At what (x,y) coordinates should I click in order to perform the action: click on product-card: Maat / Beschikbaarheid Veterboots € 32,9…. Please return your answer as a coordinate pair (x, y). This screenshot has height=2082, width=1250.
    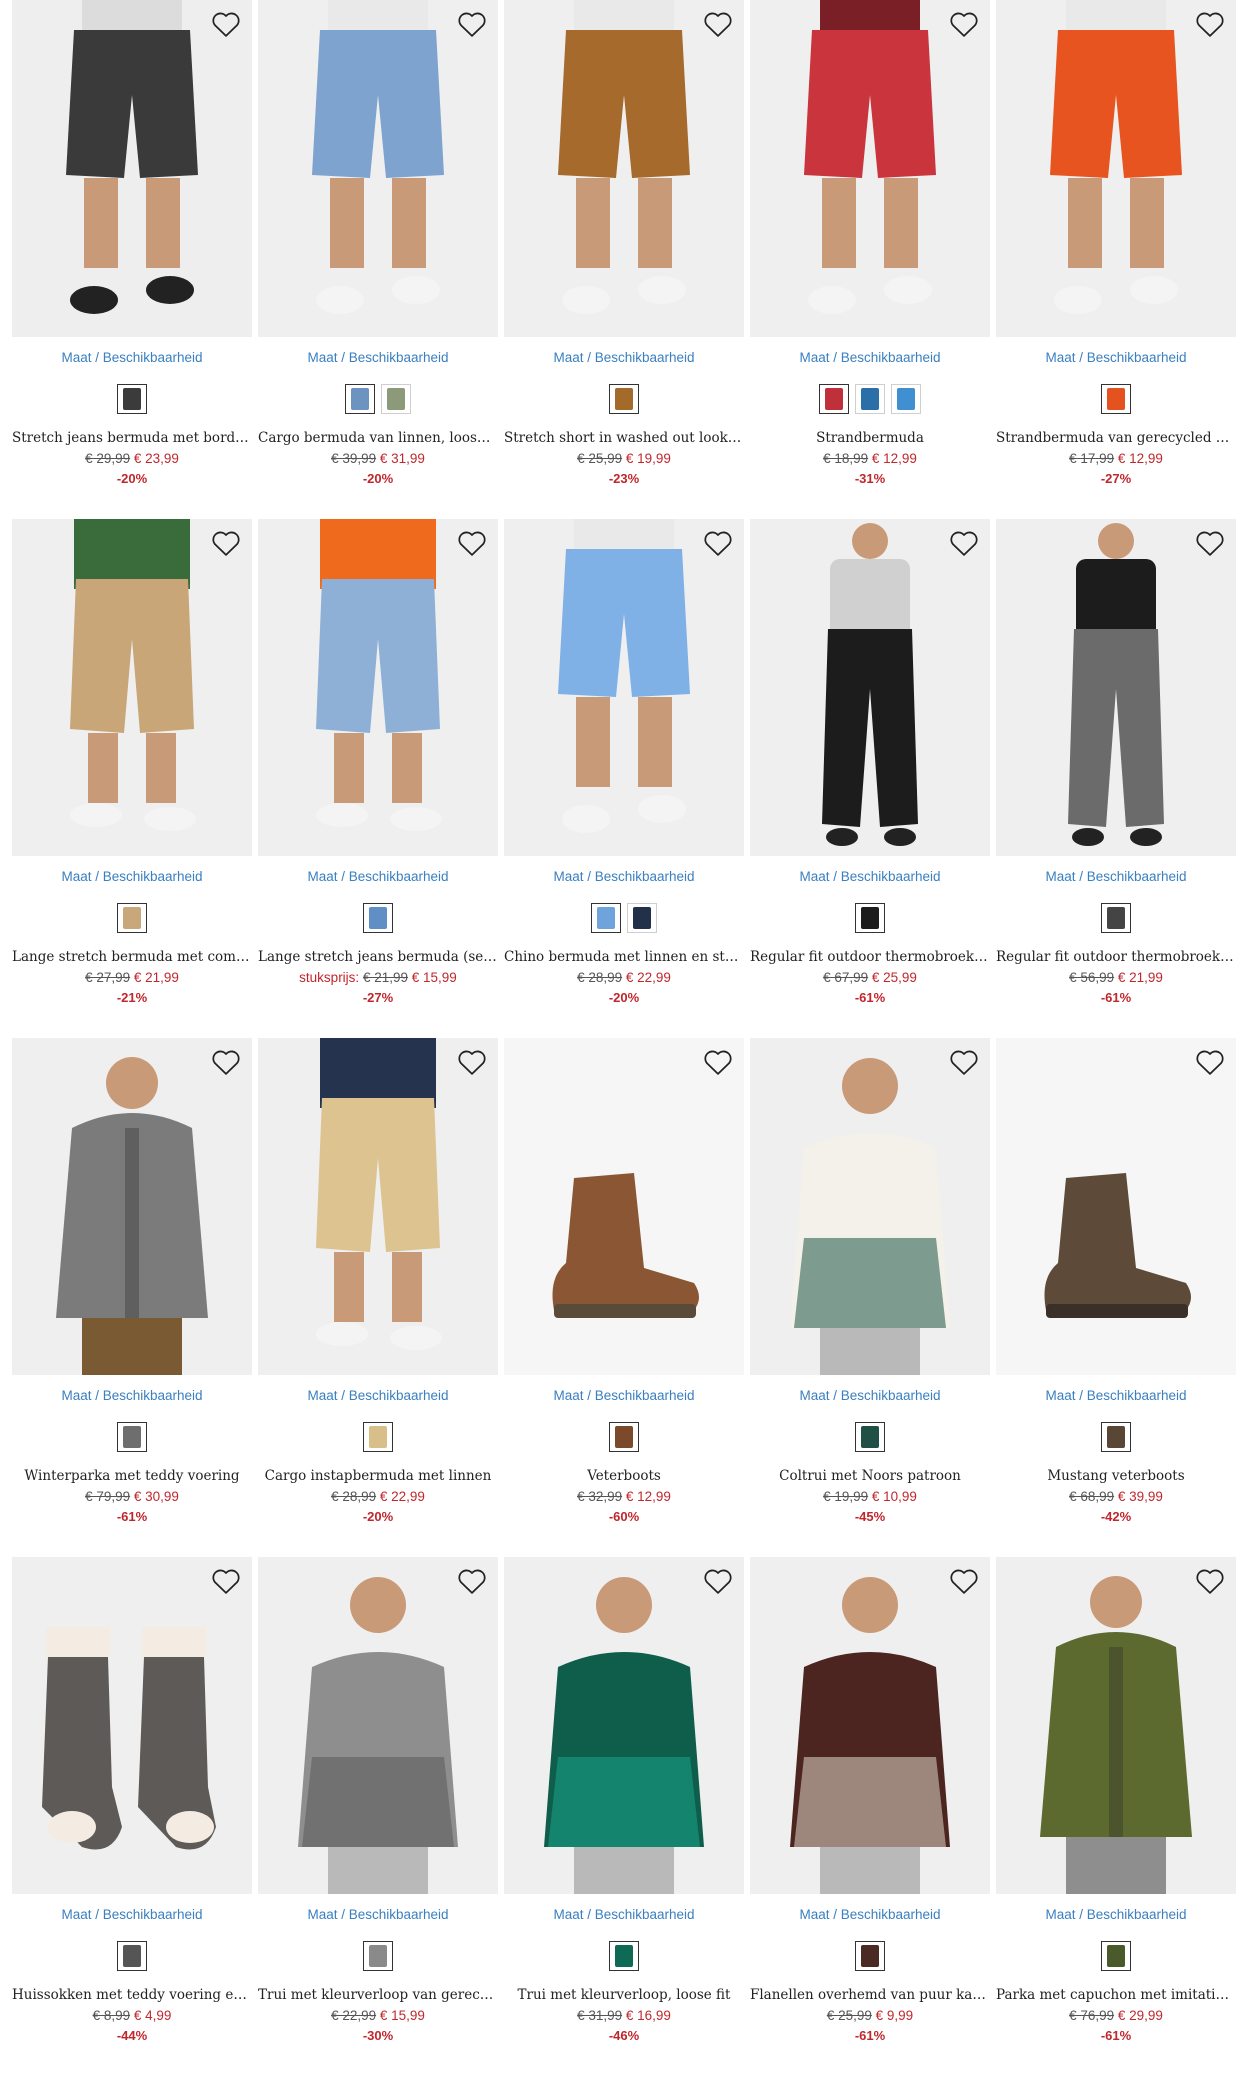
    Looking at the image, I should click on (624, 1281).